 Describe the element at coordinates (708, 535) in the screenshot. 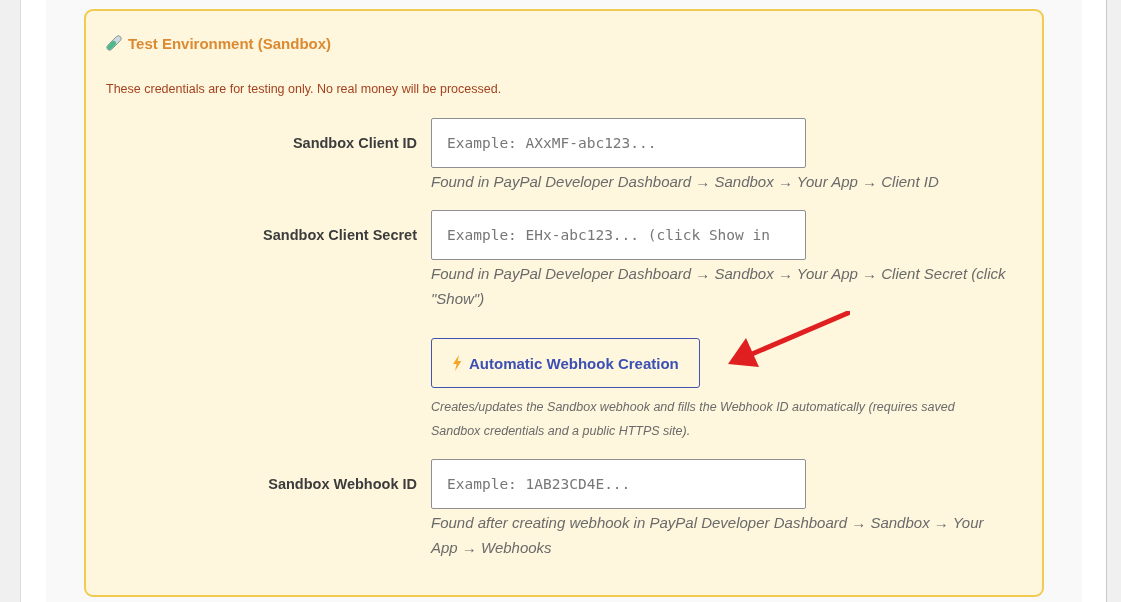

I see `help-text: Found after creating webhook in PayPal Developer Dashboard → Sandbox → Your App → Webhooks` at that location.